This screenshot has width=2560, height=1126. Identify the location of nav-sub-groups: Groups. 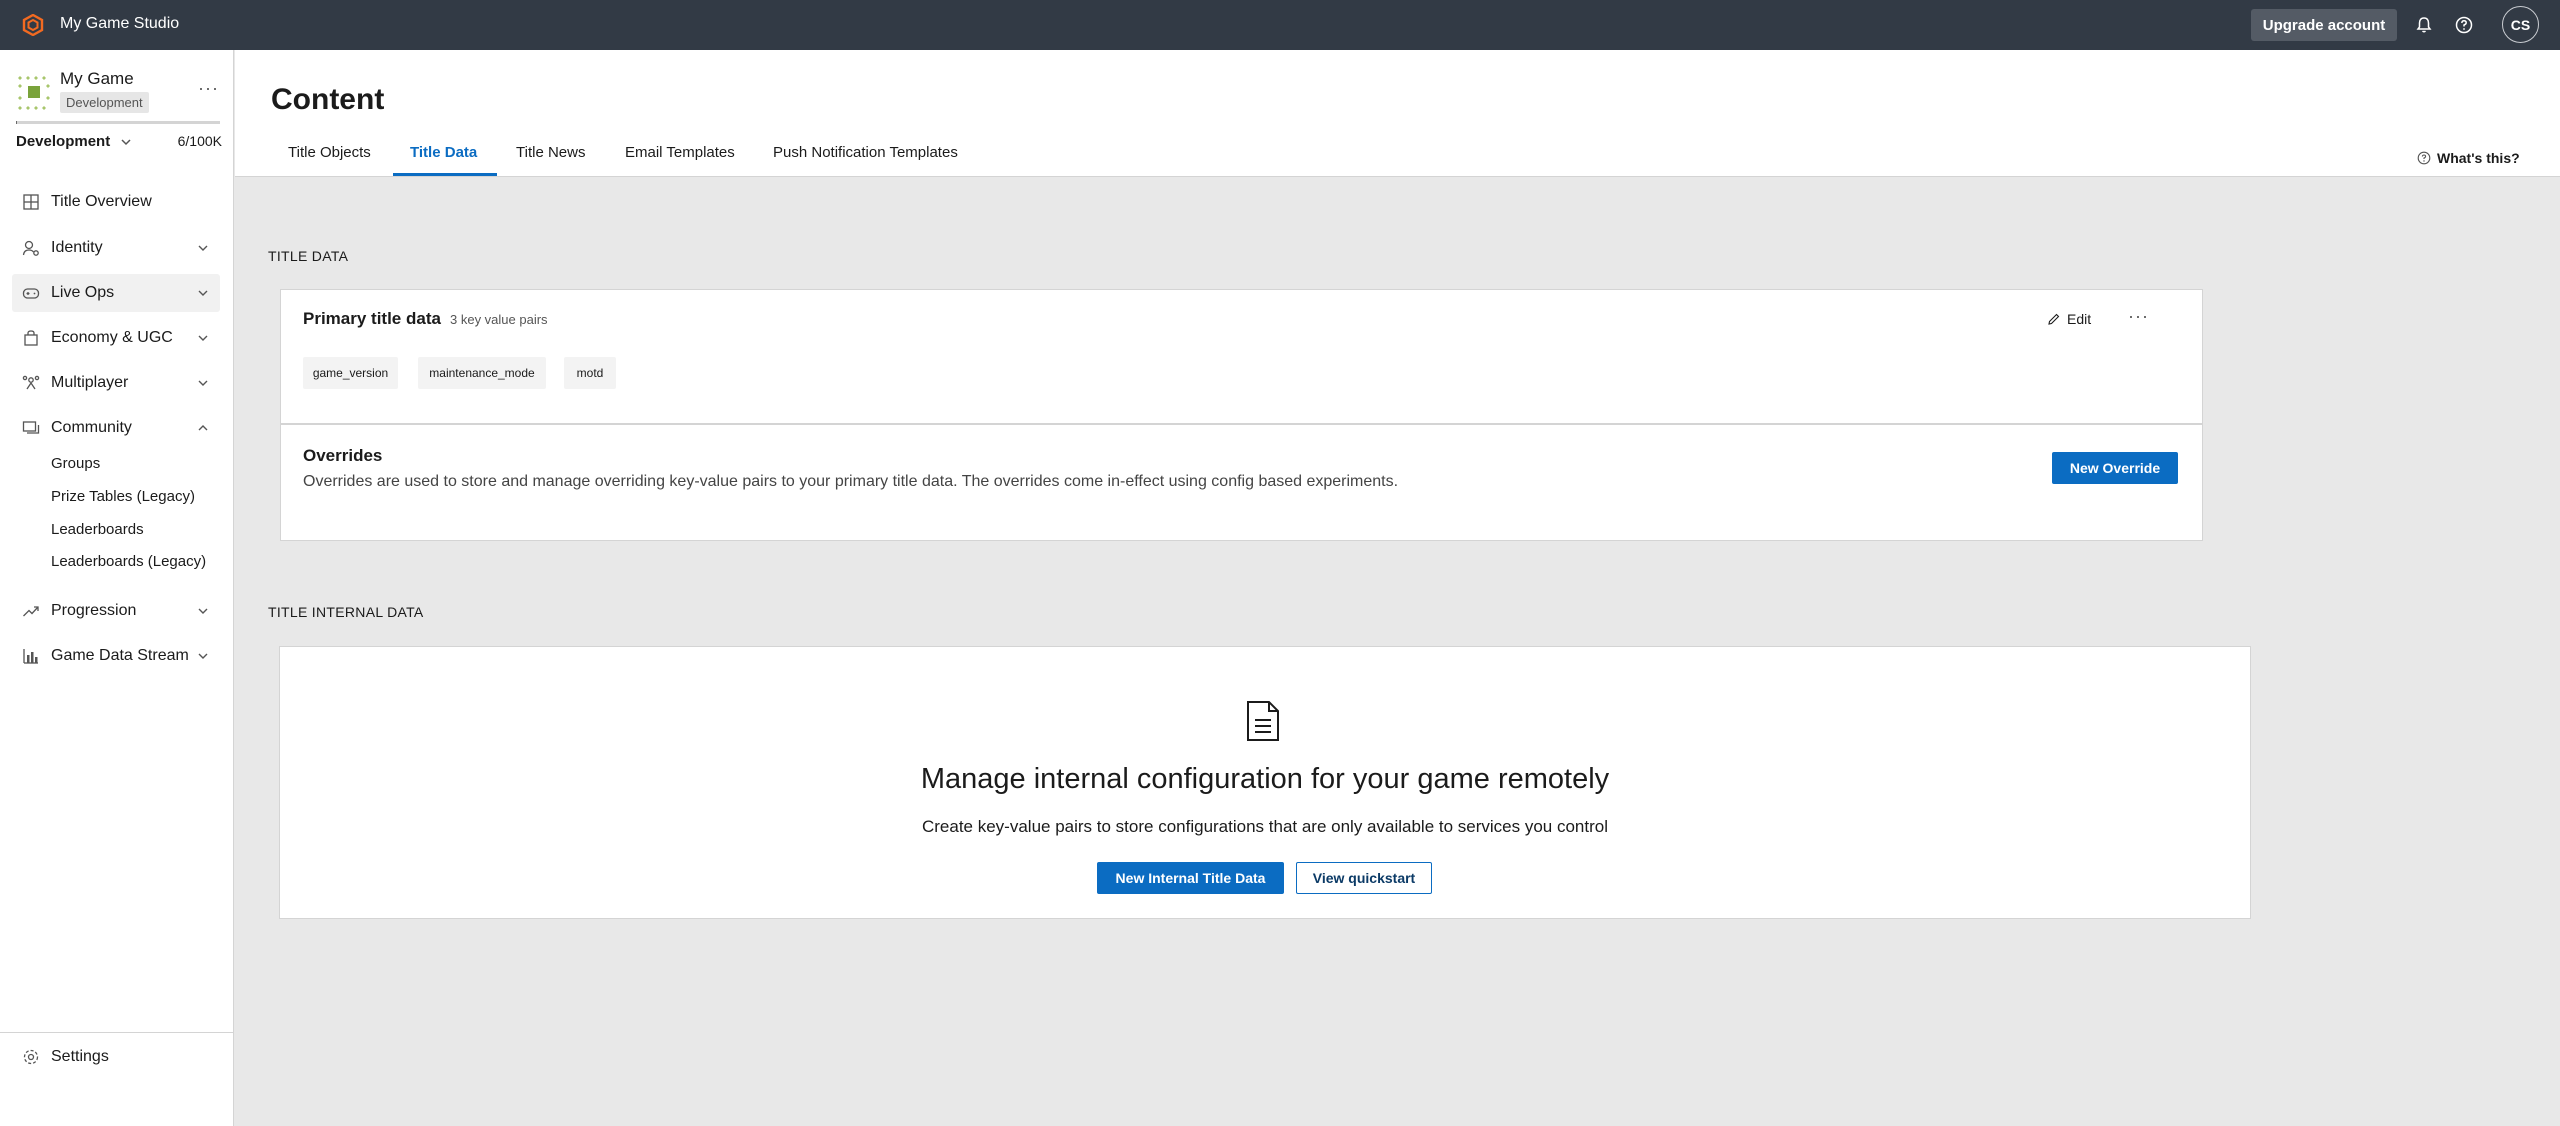
(75, 463).